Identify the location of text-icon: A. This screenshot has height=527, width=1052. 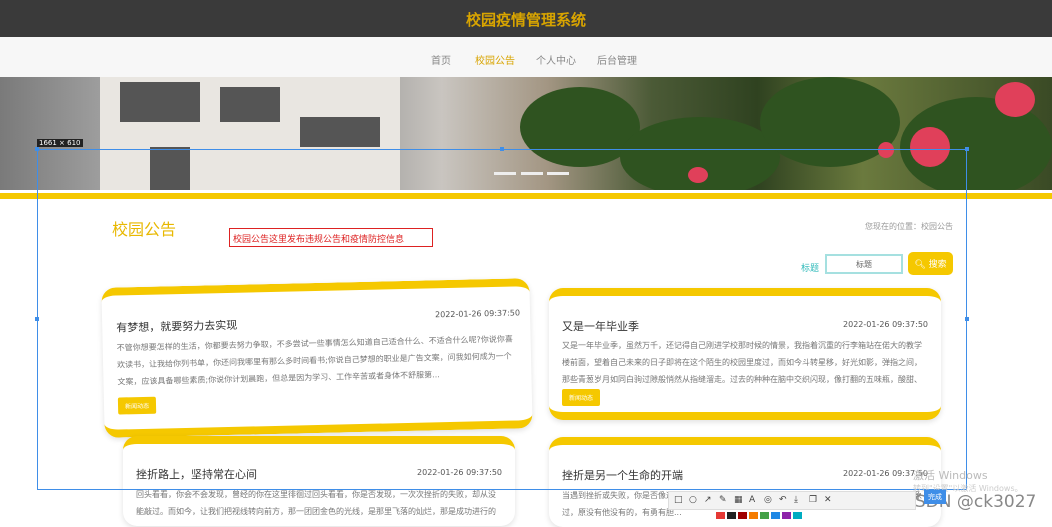
(752, 500).